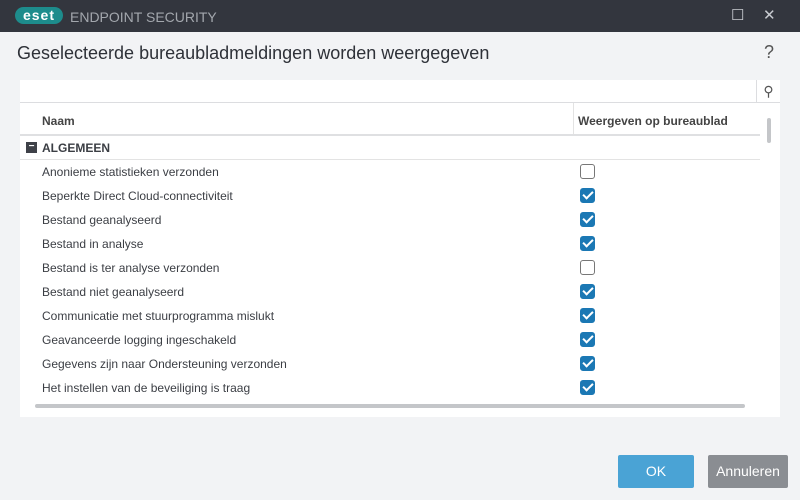 The image size is (800, 500). What do you see at coordinates (737, 15) in the screenshot?
I see `maximize-button: ☐` at bounding box center [737, 15].